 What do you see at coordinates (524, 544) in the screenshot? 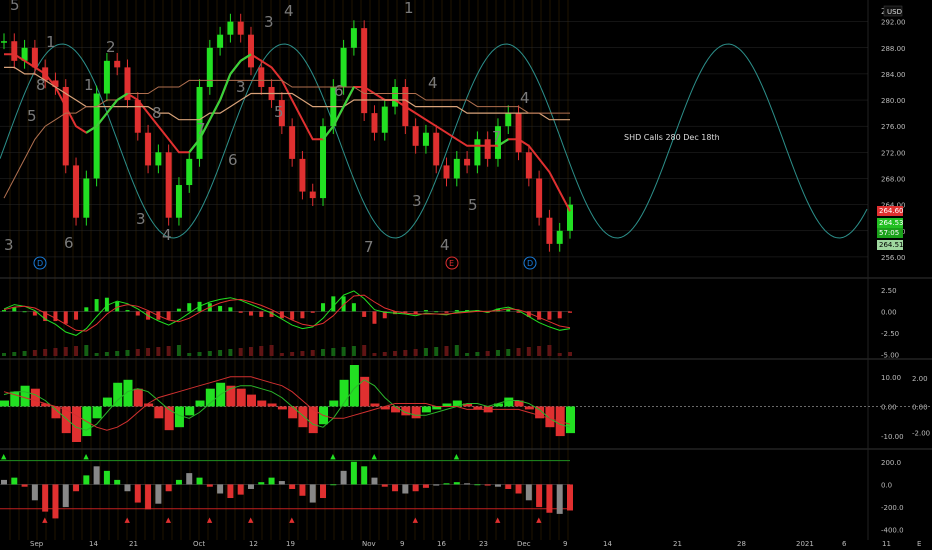
I see `x-tick-label: Dec` at bounding box center [524, 544].